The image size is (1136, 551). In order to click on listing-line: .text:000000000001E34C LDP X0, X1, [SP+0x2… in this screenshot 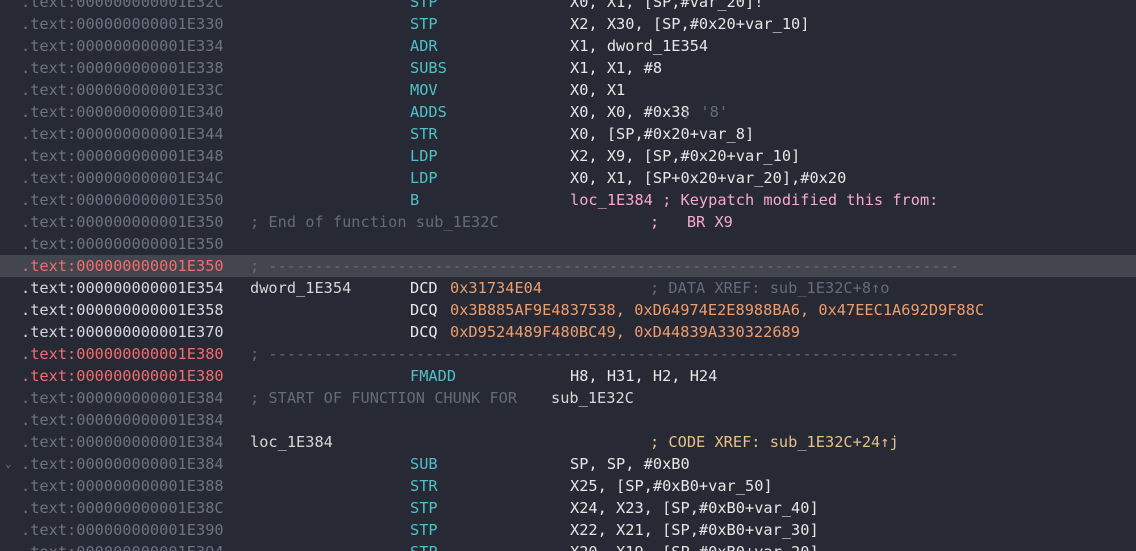, I will do `click(568, 178)`.